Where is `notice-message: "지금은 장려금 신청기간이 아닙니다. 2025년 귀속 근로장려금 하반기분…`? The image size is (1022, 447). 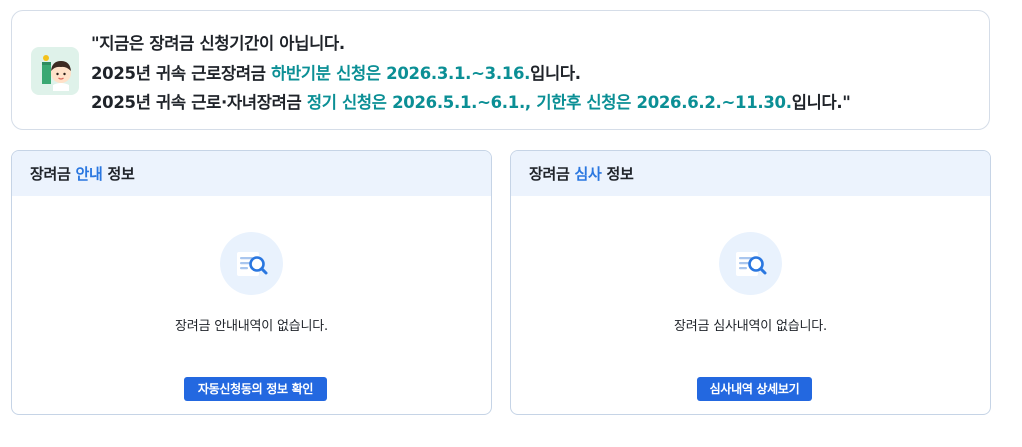 notice-message: "지금은 장려금 신청기간이 아닙니다. 2025년 귀속 근로장려금 하반기분… is located at coordinates (471, 73).